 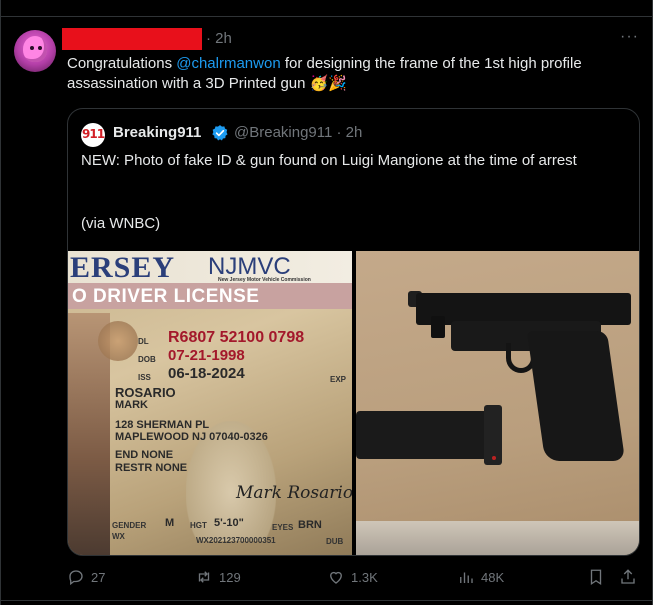 What do you see at coordinates (204, 577) in the screenshot?
I see `repost-icon` at bounding box center [204, 577].